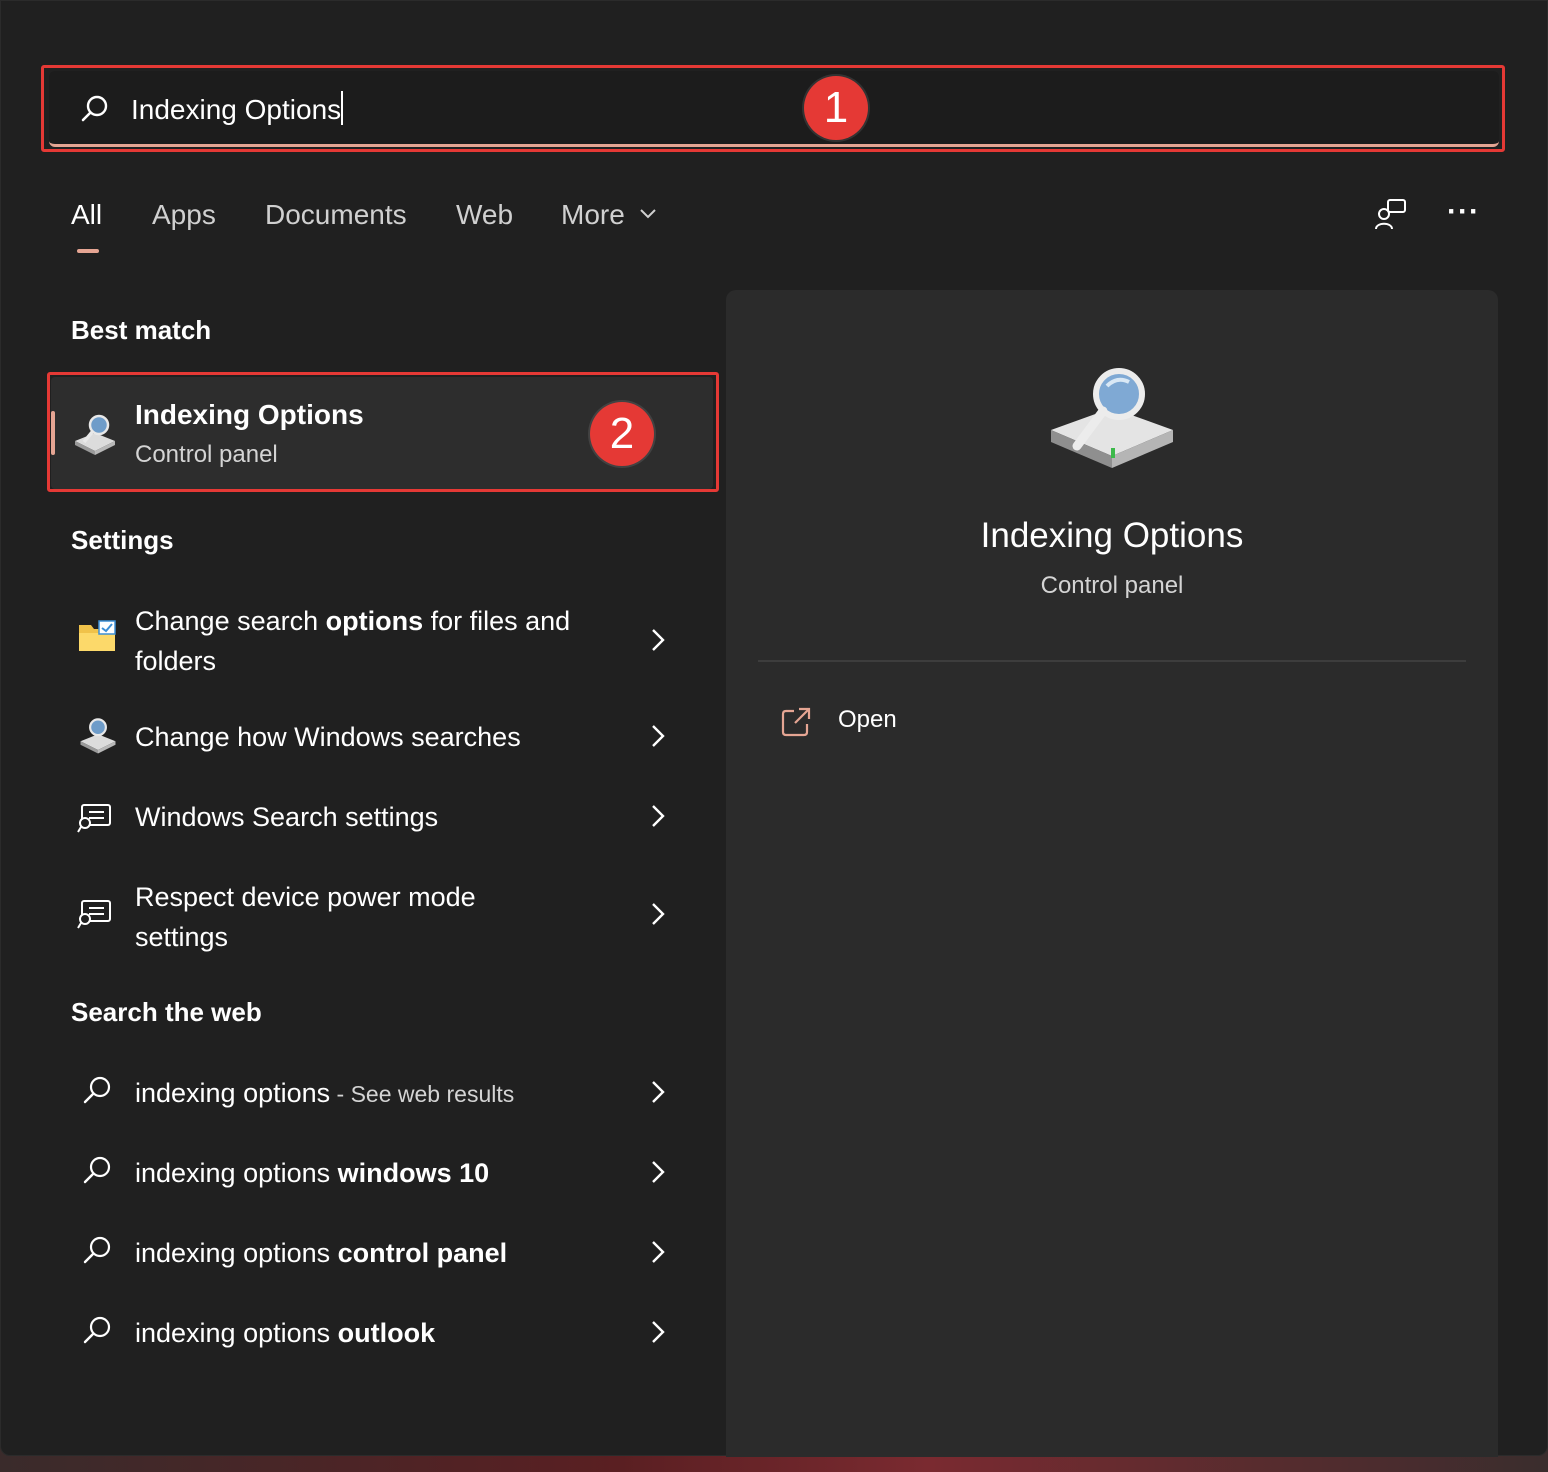 This screenshot has height=1472, width=1548. Describe the element at coordinates (836, 108) in the screenshot. I see `annotation-badge-1: 1` at that location.